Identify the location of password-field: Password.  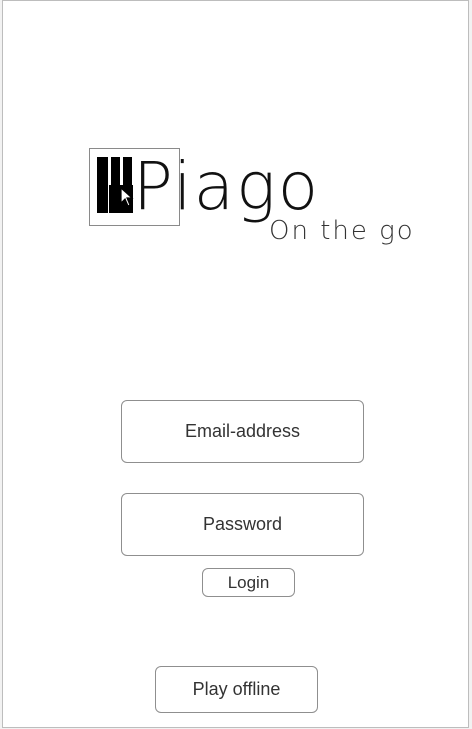
(242, 524).